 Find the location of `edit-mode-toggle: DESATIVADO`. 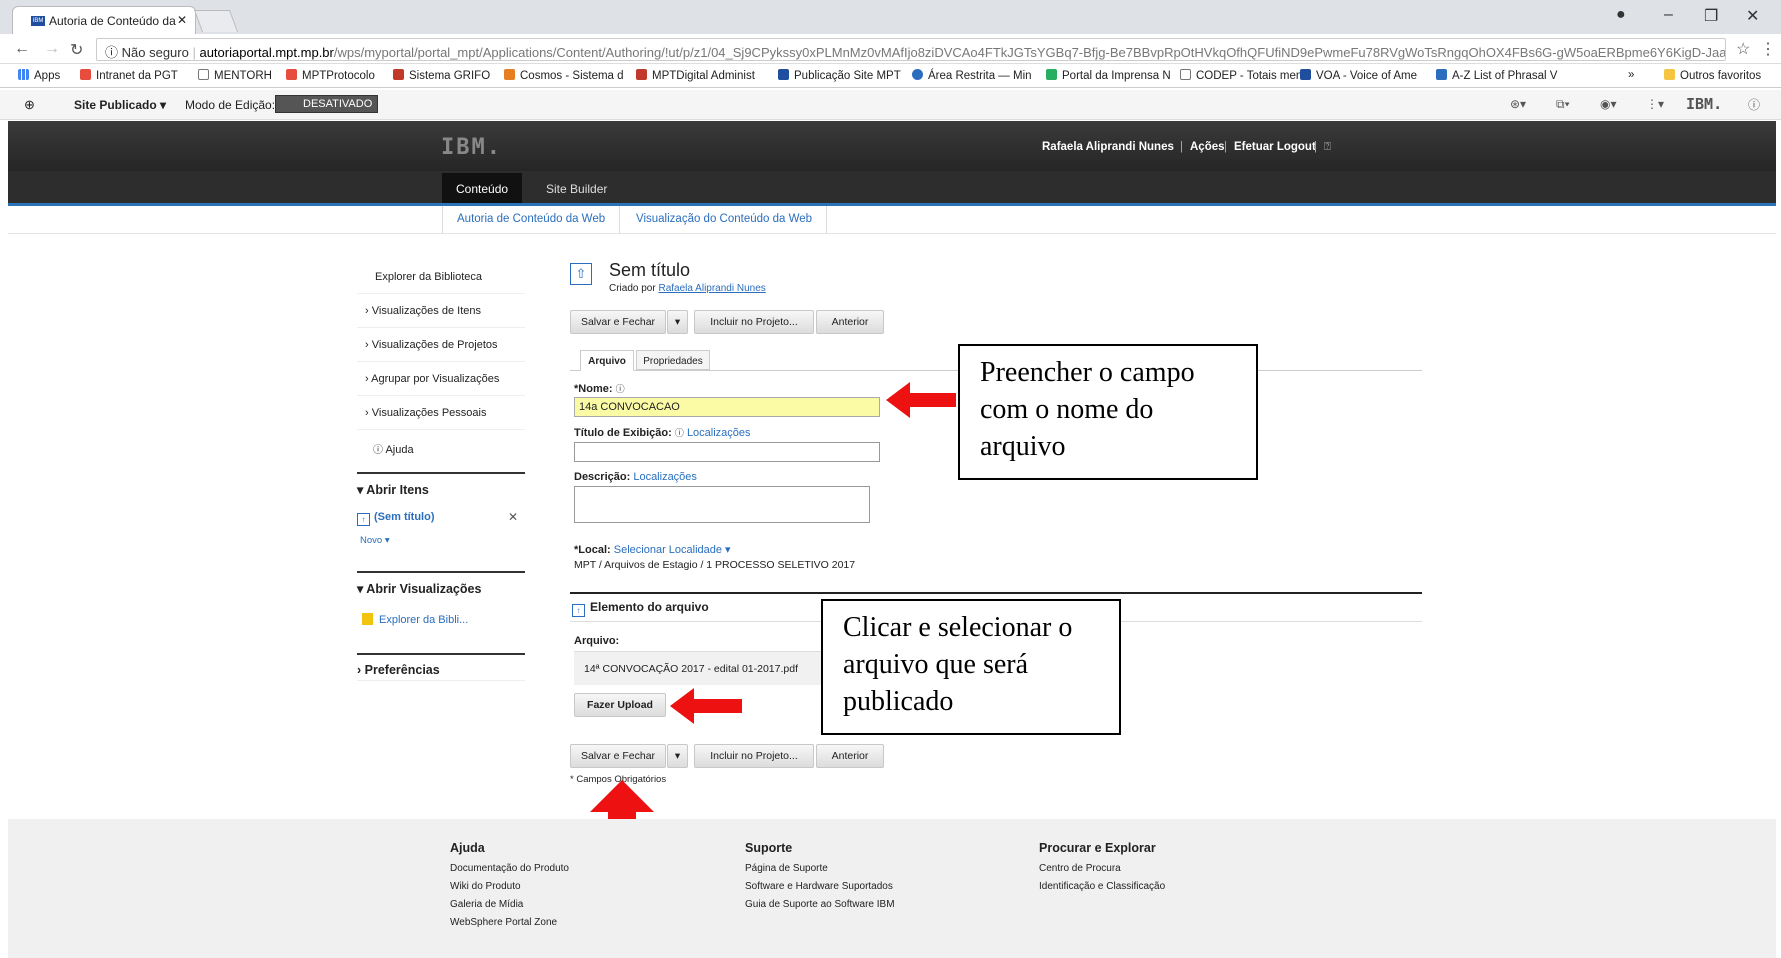

edit-mode-toggle: DESATIVADO is located at coordinates (326, 104).